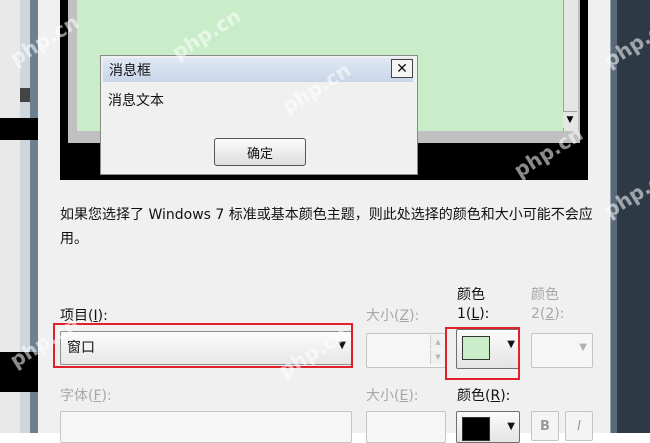  Describe the element at coordinates (206, 427) in the screenshot. I see `font-dropdown` at that location.